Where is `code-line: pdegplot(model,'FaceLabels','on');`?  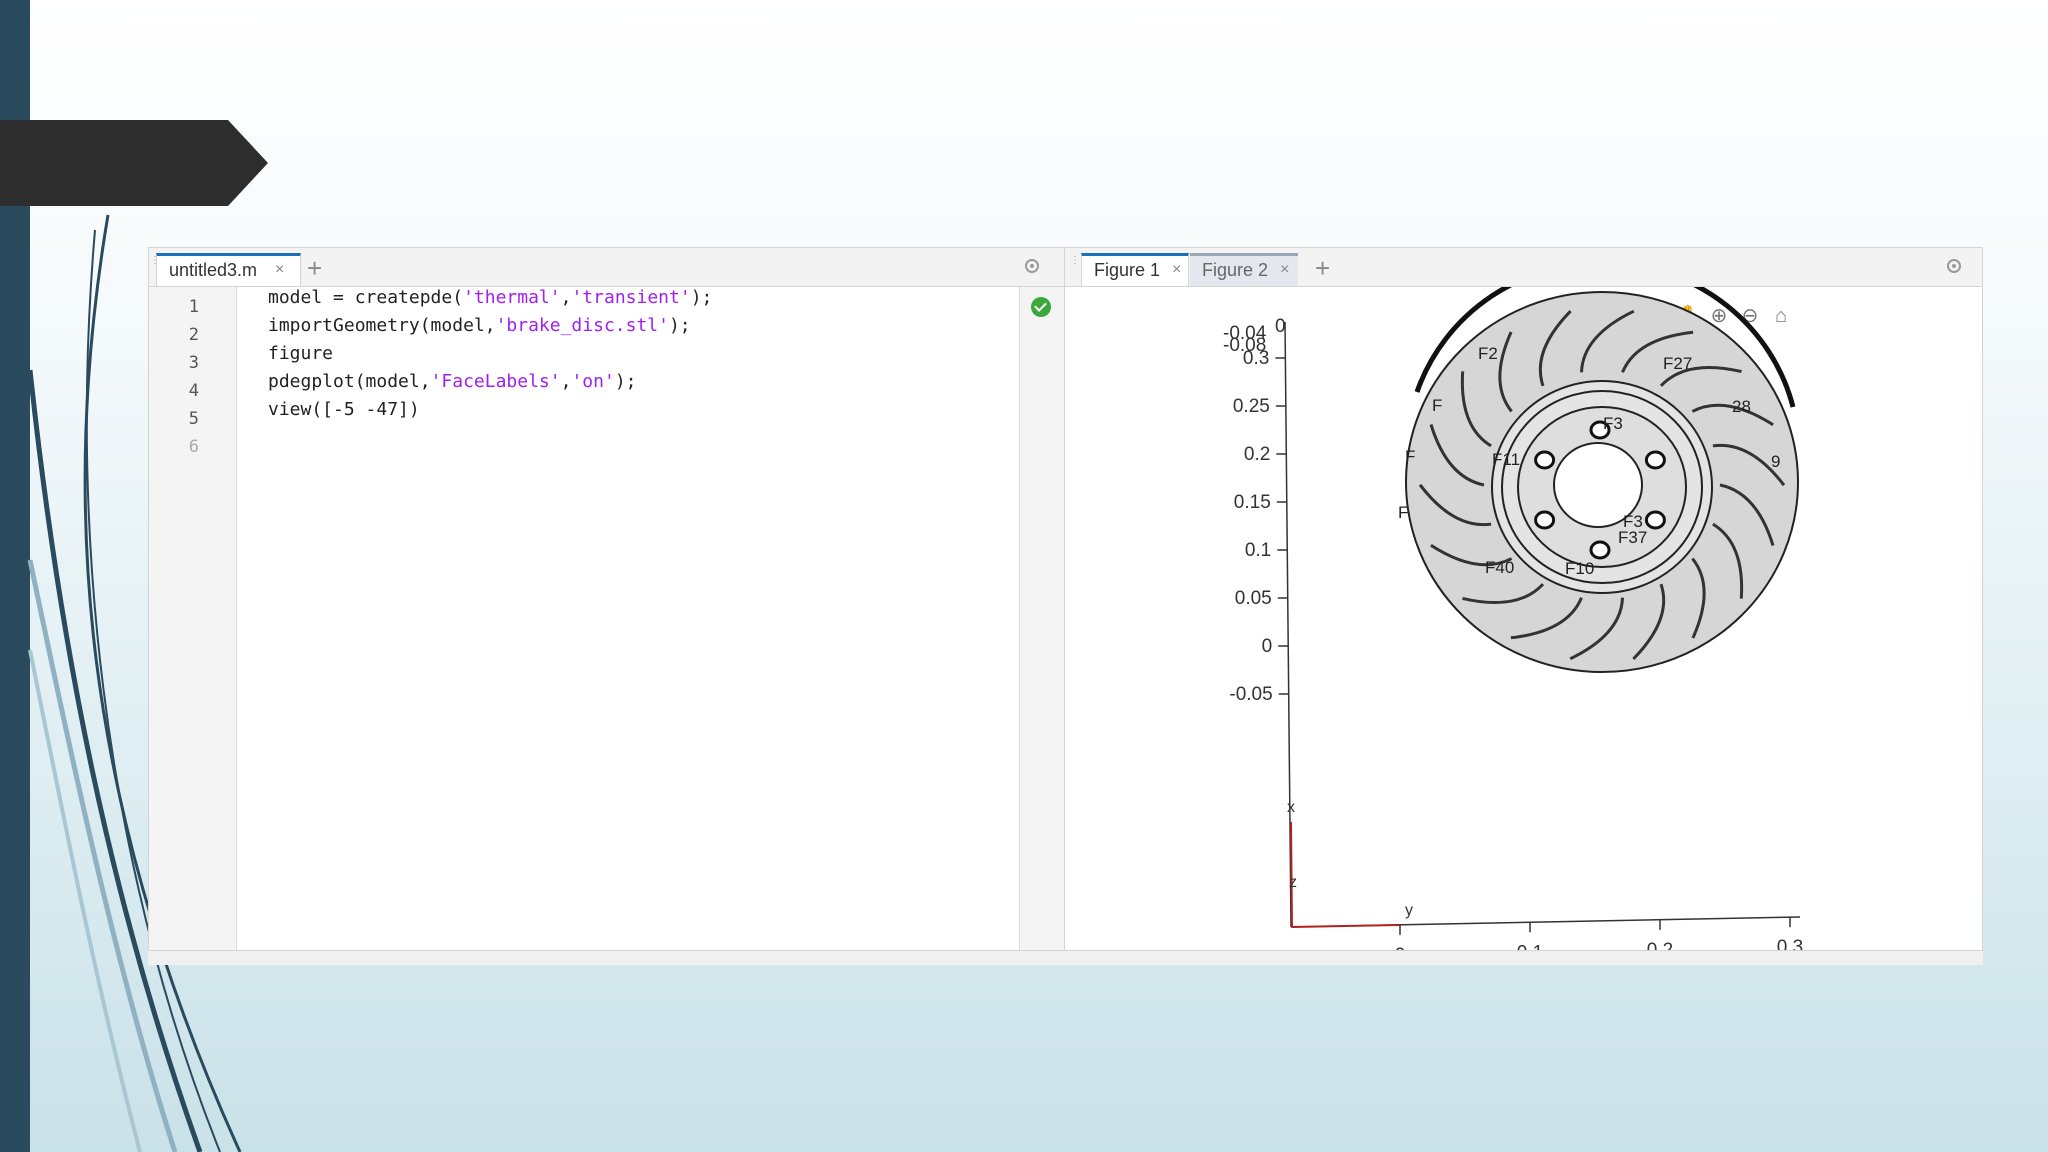 code-line: pdegplot(model,'FaceLabels','on'); is located at coordinates (452, 381).